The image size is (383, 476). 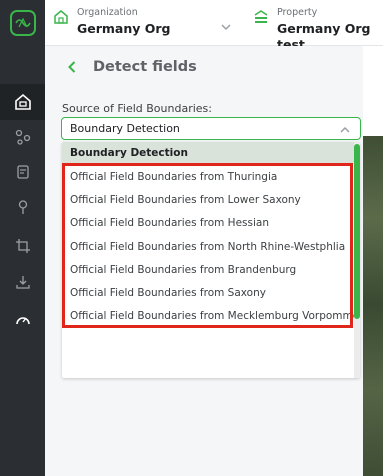 What do you see at coordinates (261, 19) in the screenshot?
I see `property-icon` at bounding box center [261, 19].